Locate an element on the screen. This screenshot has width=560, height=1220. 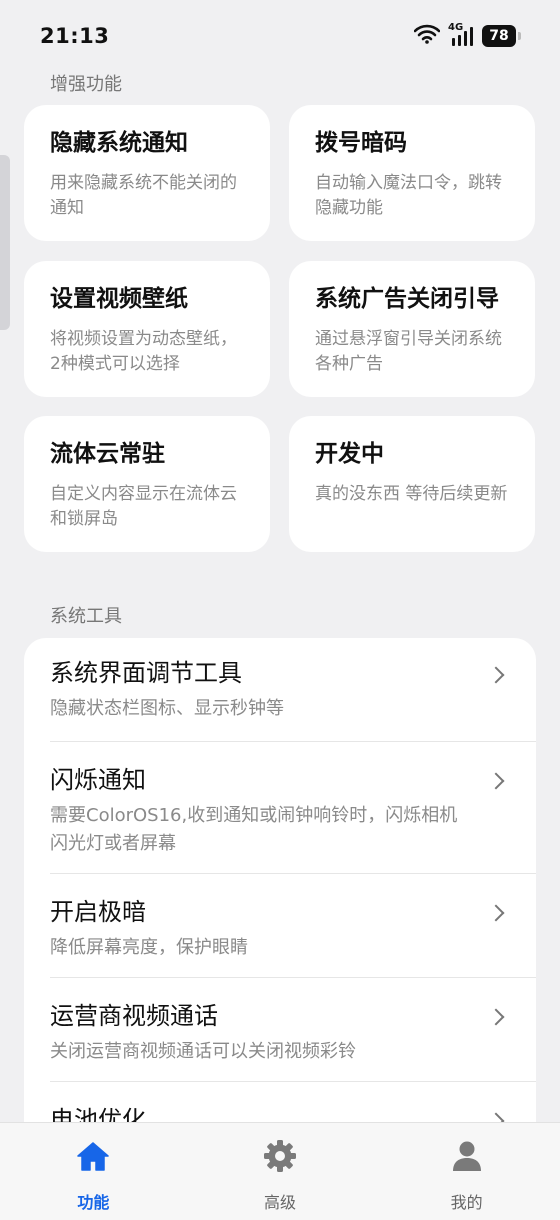
side-drawer-handle is located at coordinates (5, 242).